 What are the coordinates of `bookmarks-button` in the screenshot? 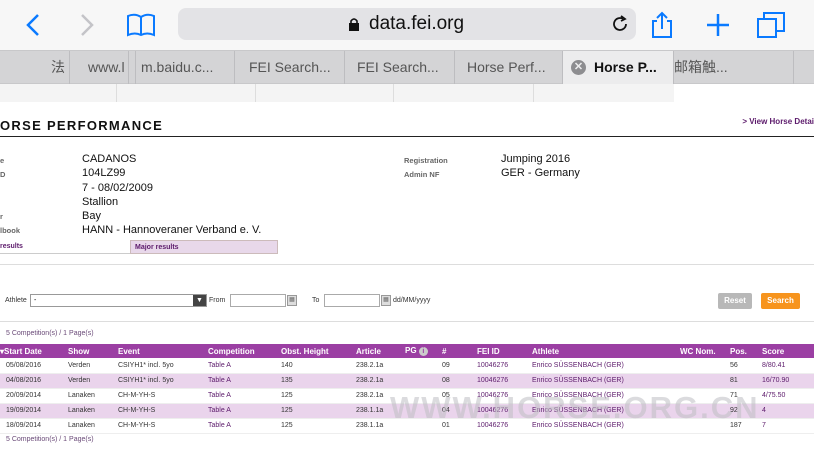 It's located at (141, 25).